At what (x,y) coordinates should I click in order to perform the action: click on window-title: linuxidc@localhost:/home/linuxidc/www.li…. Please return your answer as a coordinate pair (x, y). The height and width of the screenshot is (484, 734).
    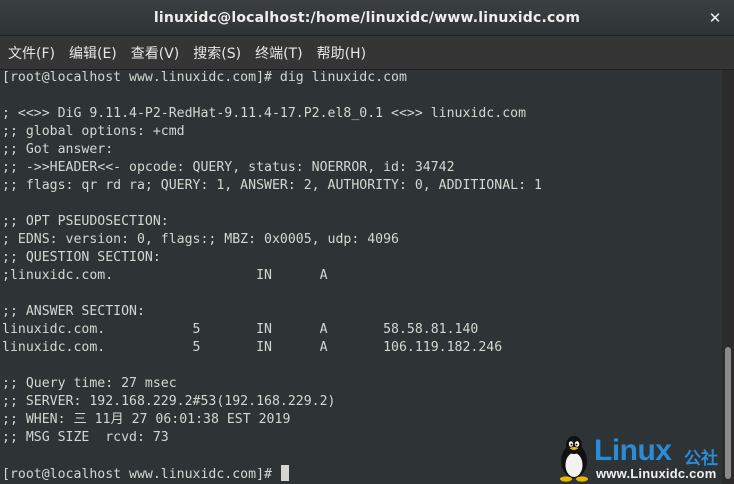
    Looking at the image, I should click on (367, 17).